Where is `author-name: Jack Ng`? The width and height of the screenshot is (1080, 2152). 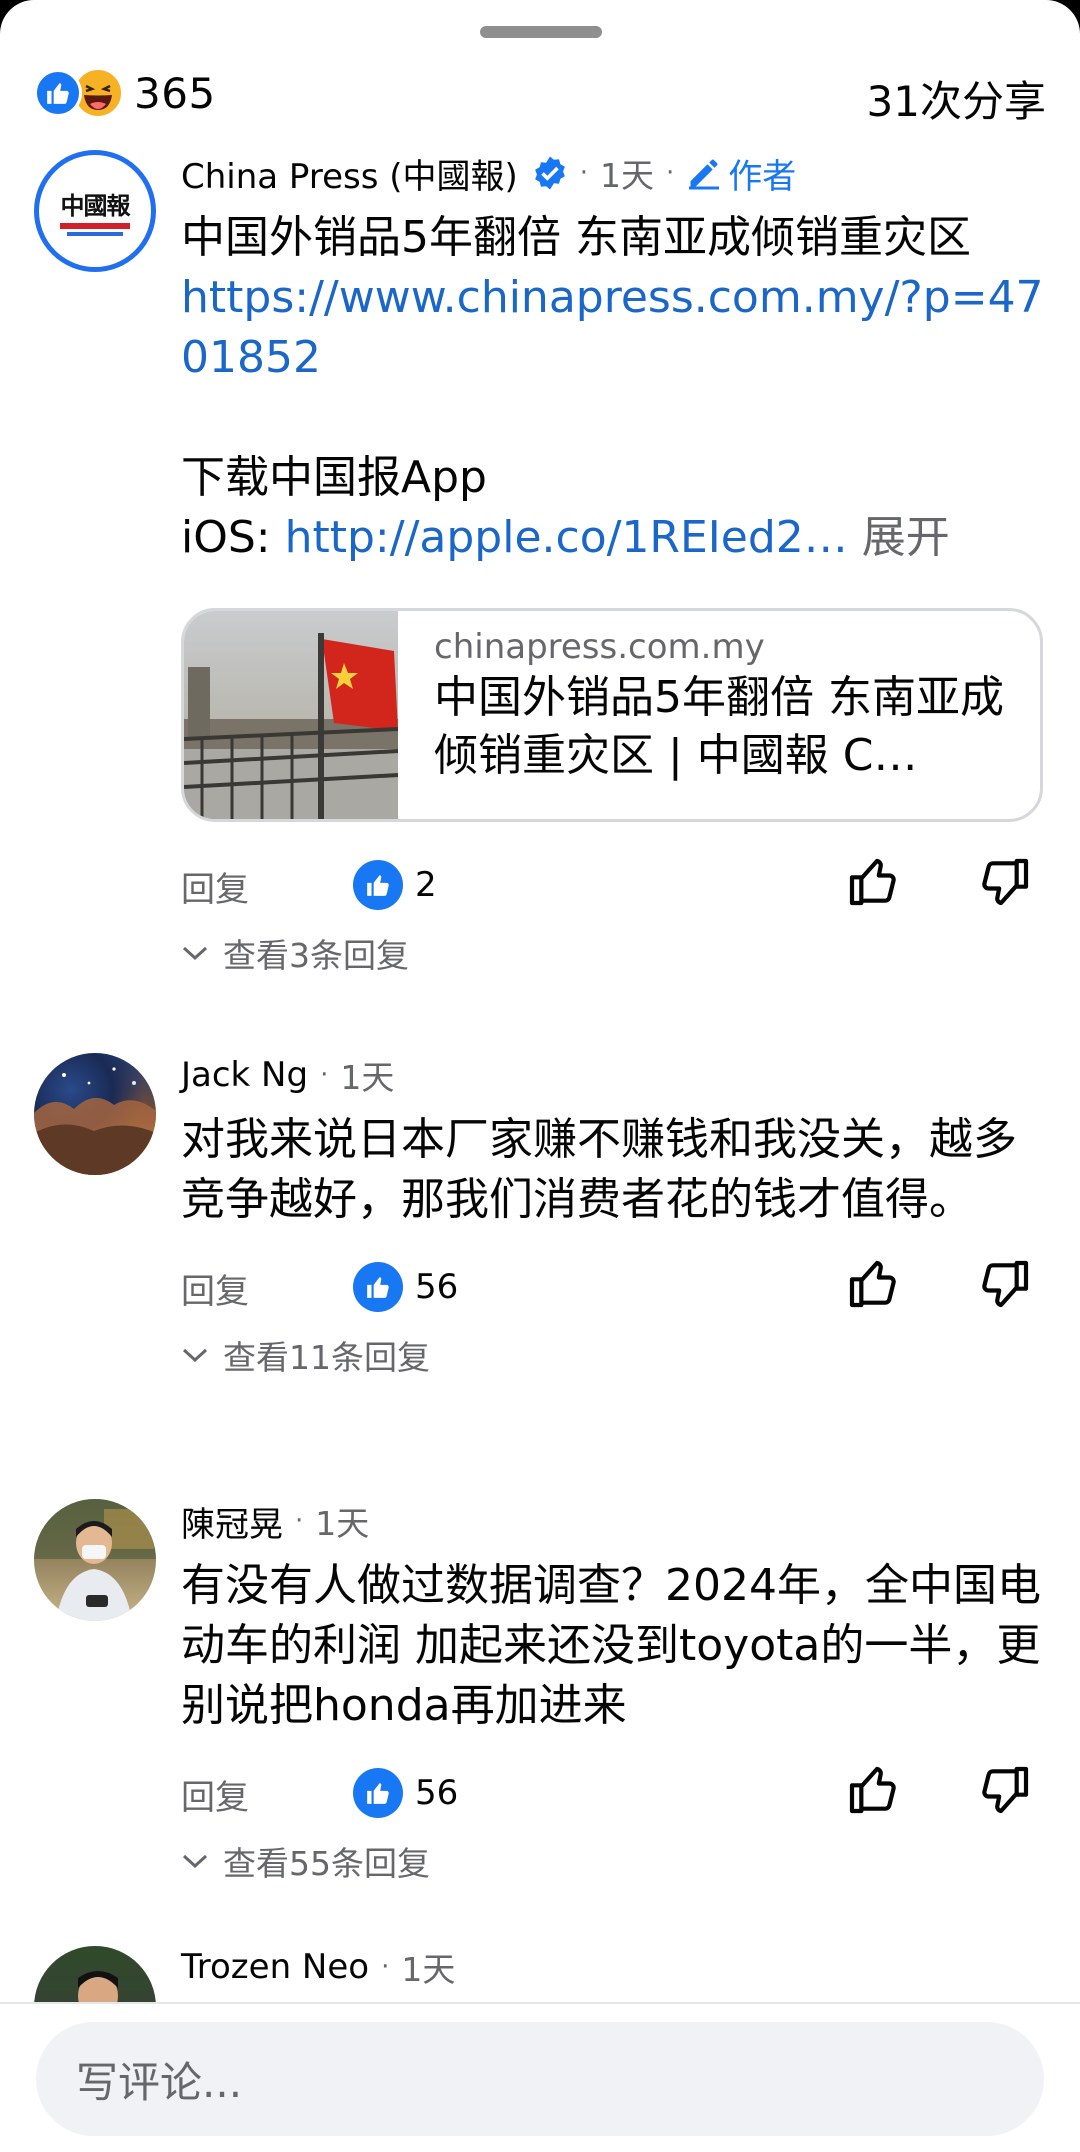
author-name: Jack Ng is located at coordinates (244, 1075).